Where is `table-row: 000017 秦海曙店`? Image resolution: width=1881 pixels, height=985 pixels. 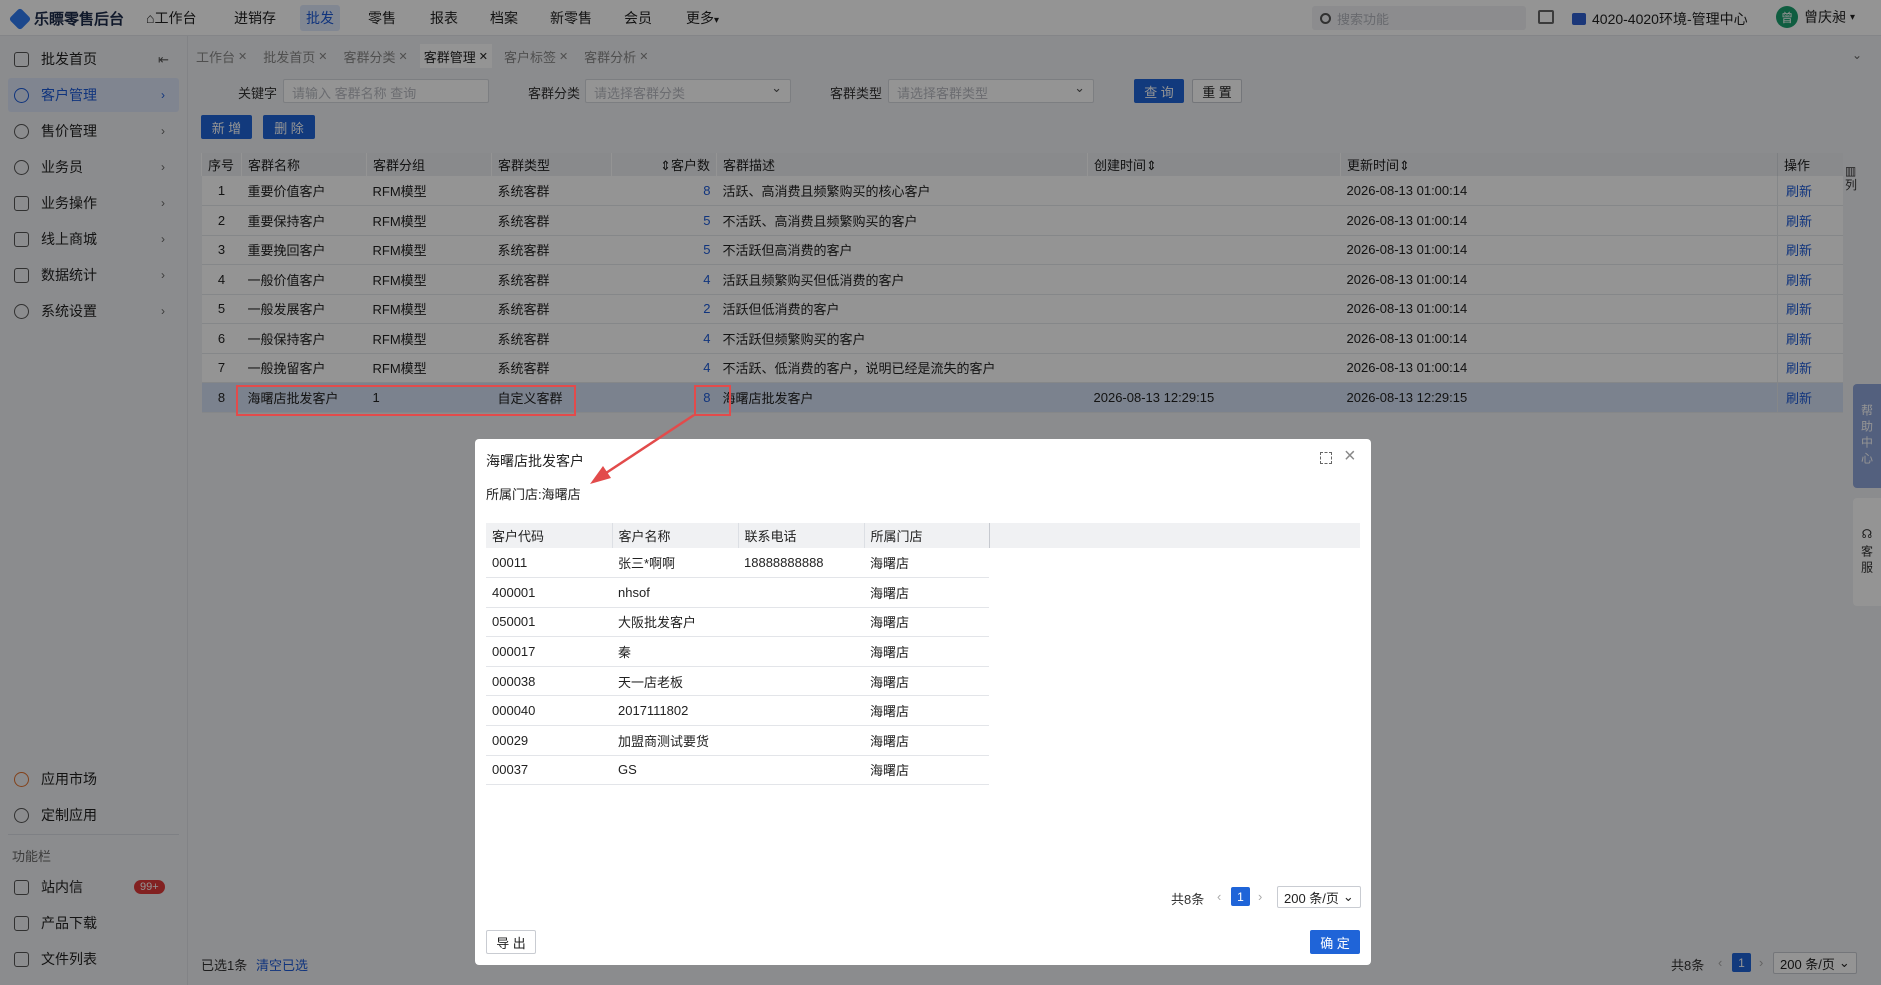 table-row: 000017 秦海曙店 is located at coordinates (737, 651).